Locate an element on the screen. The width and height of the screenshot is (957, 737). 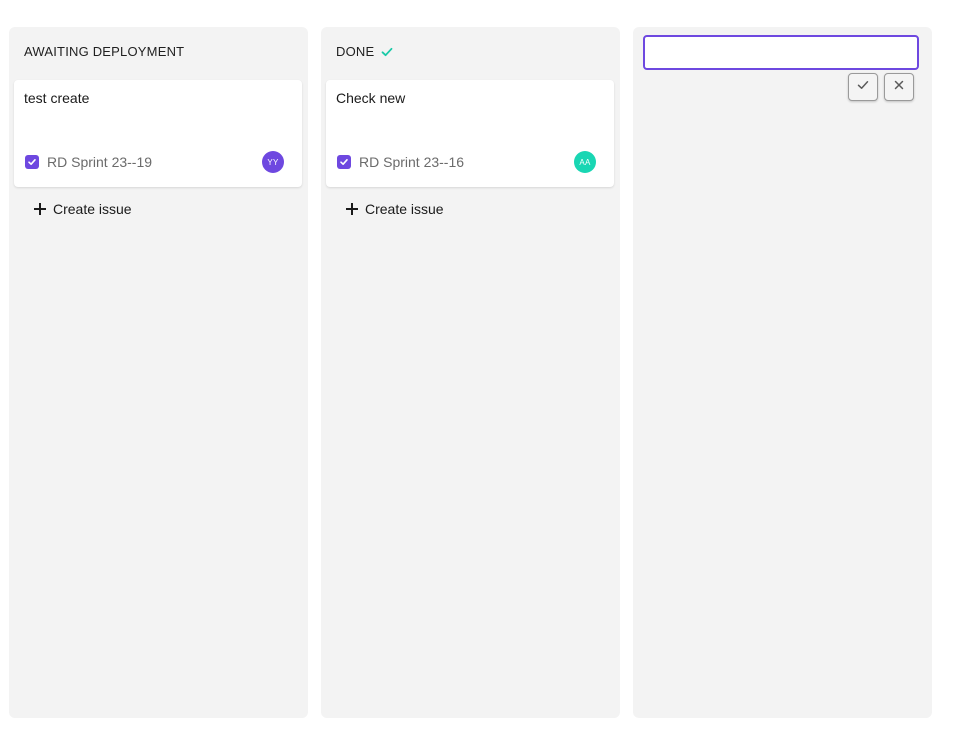
sprint-label: RD Sprint 23--16 is located at coordinates (412, 162).